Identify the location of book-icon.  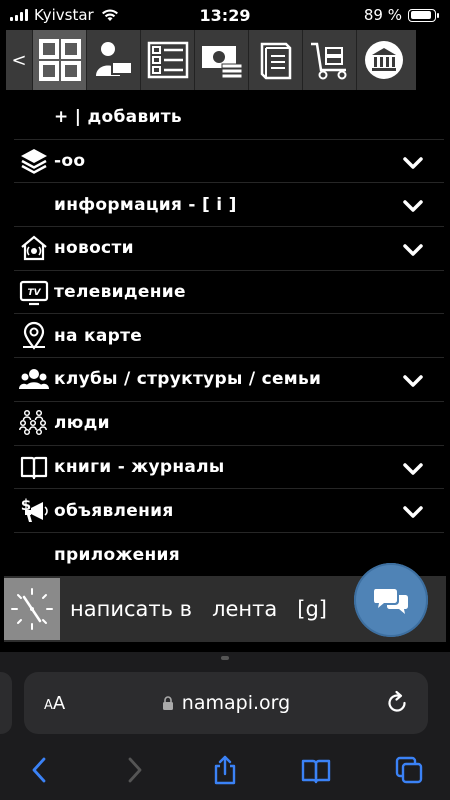
(275, 61).